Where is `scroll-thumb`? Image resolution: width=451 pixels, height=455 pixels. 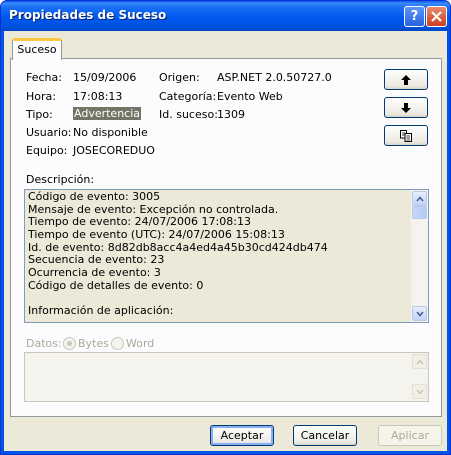 scroll-thumb is located at coordinates (419, 212).